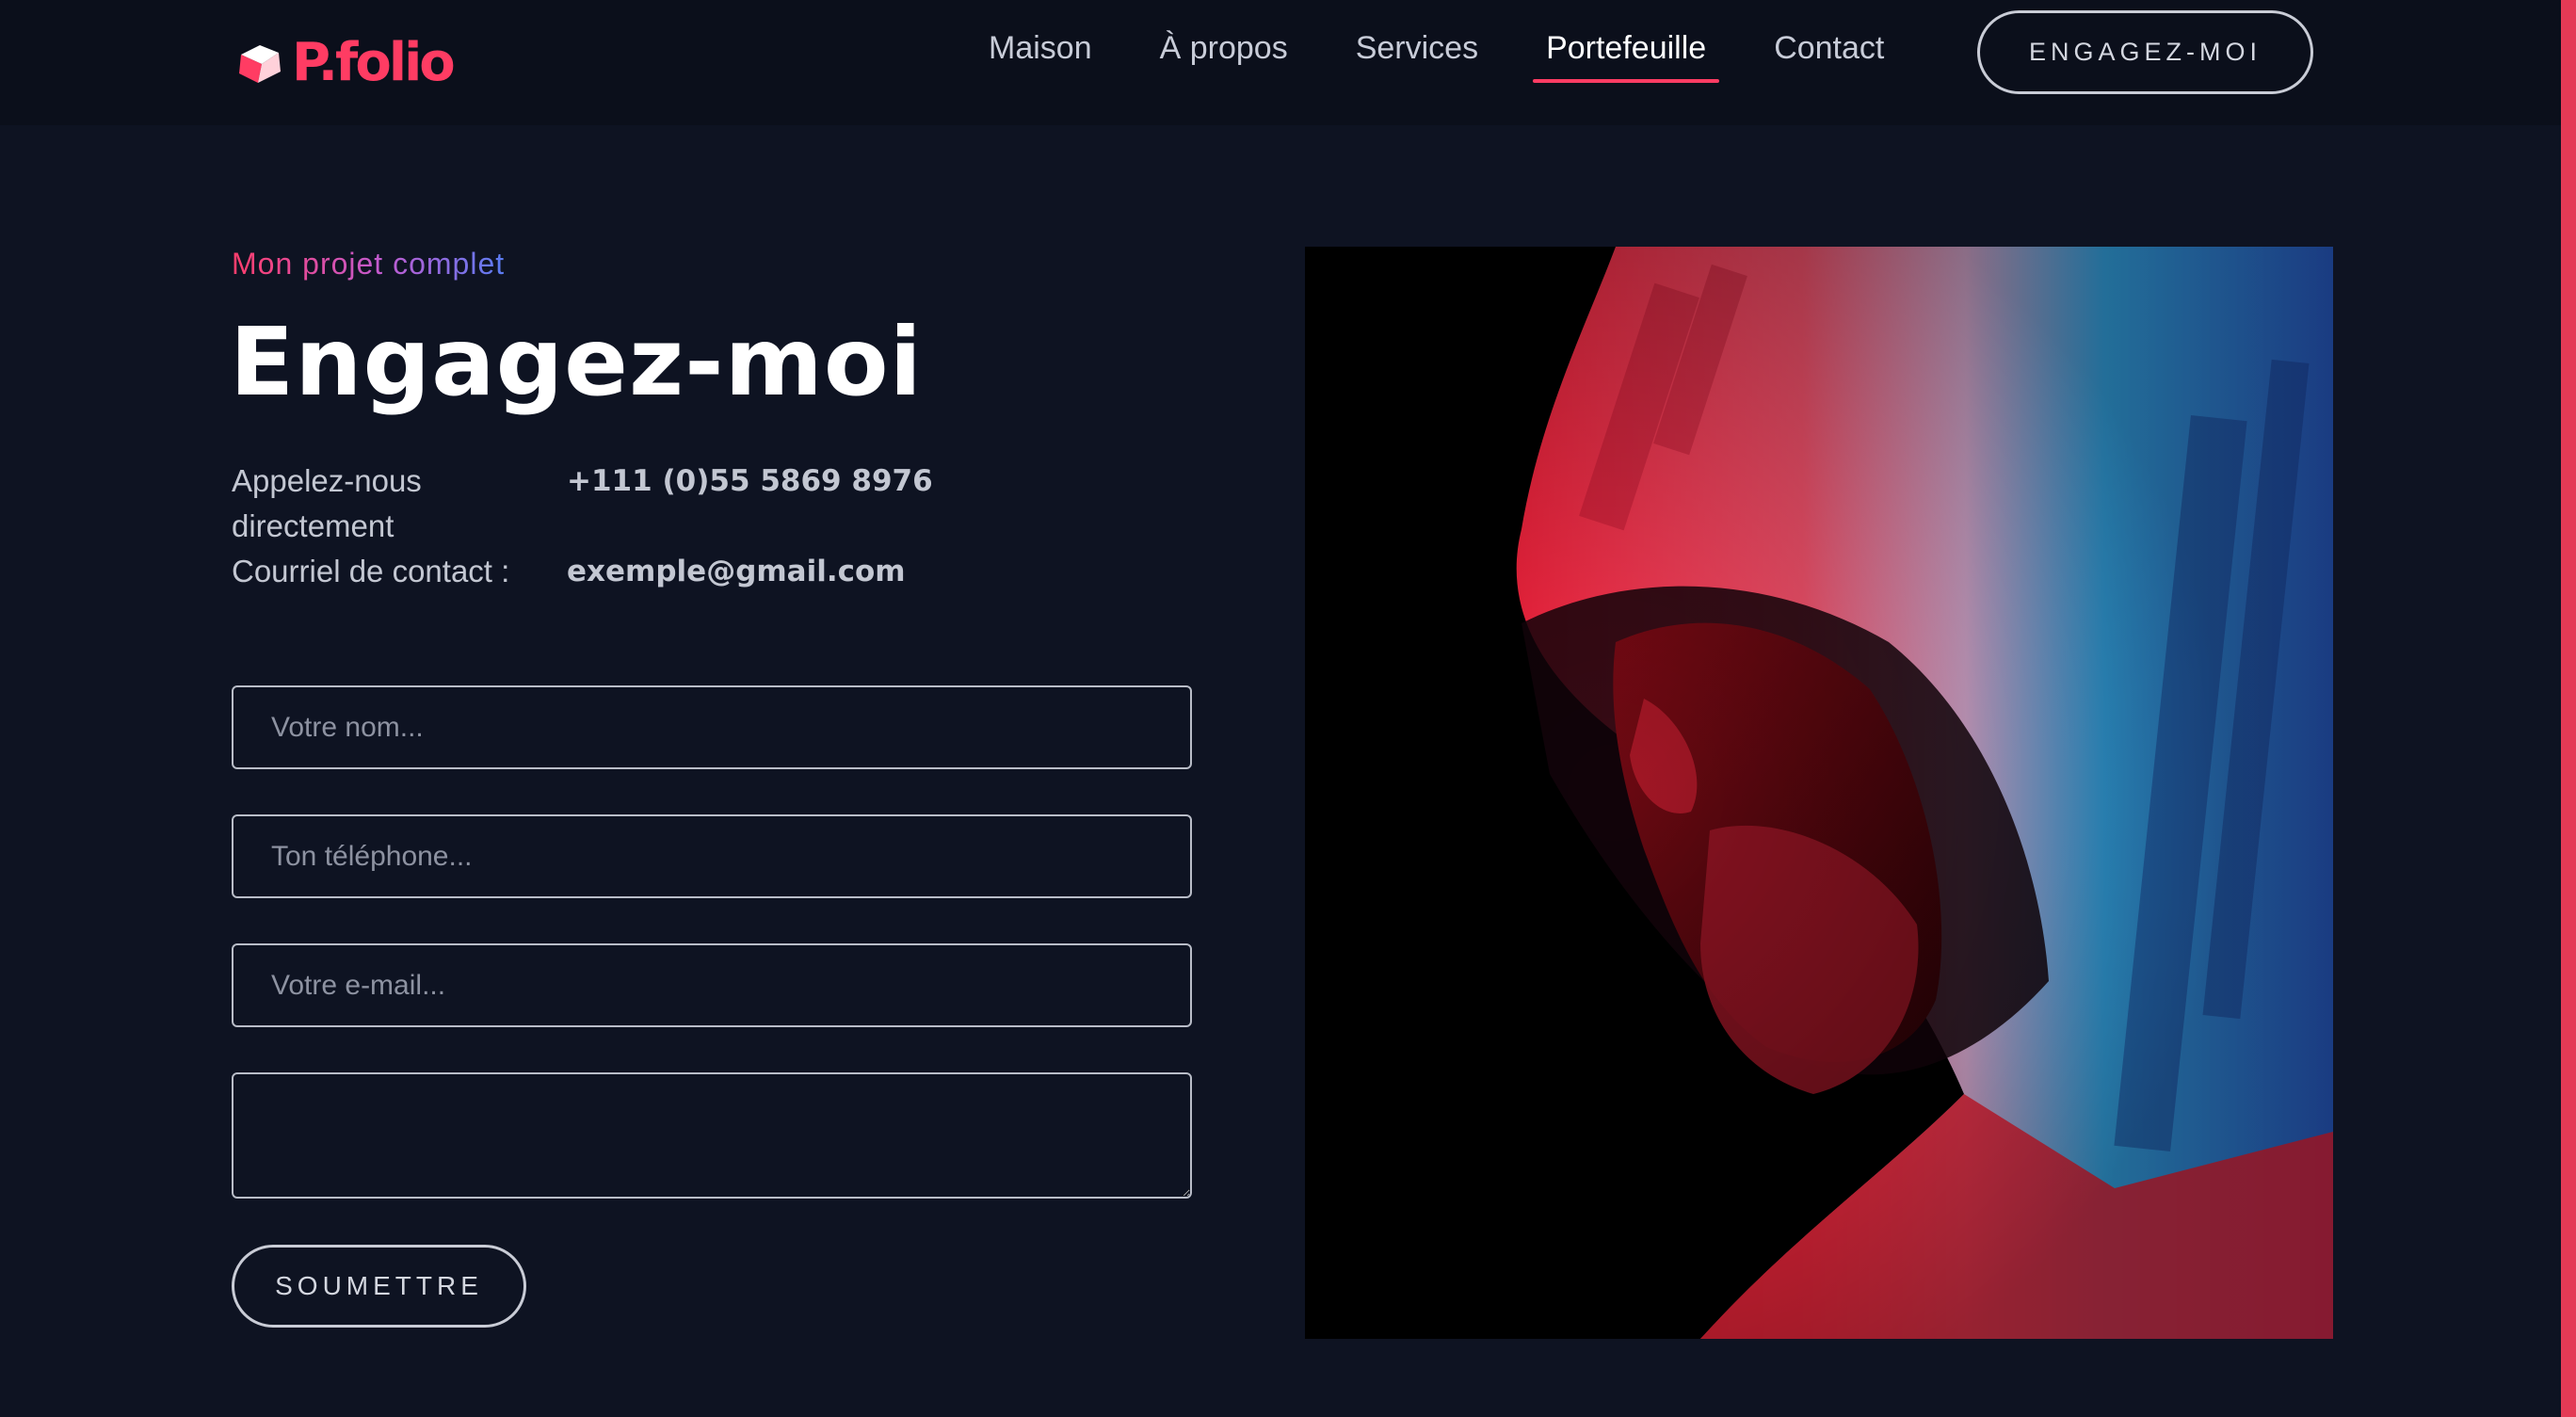  Describe the element at coordinates (736, 571) in the screenshot. I see `contact-email-value: exemple@gmail.com` at that location.